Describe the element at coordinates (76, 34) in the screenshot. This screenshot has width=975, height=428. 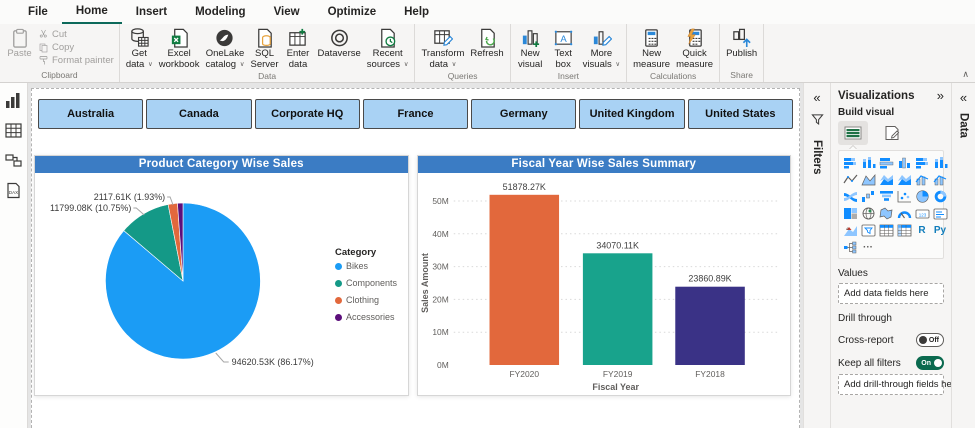
I see `cut-button: Cut` at that location.